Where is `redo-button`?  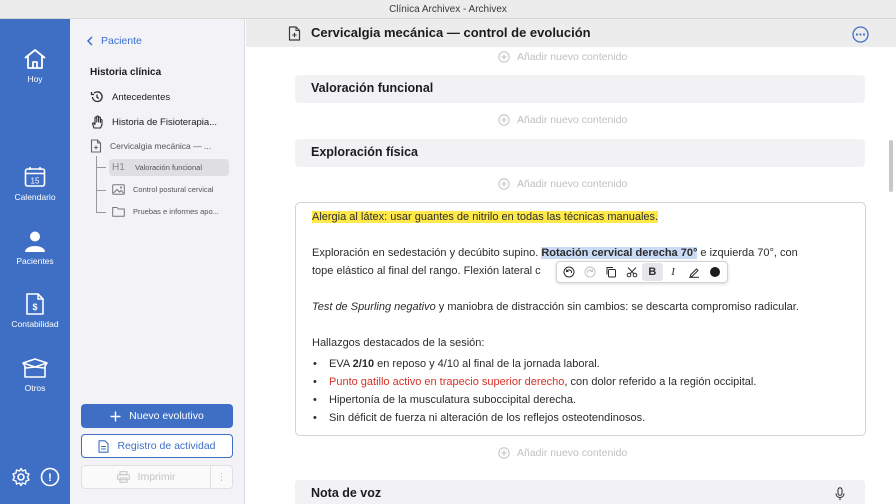
redo-button is located at coordinates (590, 272).